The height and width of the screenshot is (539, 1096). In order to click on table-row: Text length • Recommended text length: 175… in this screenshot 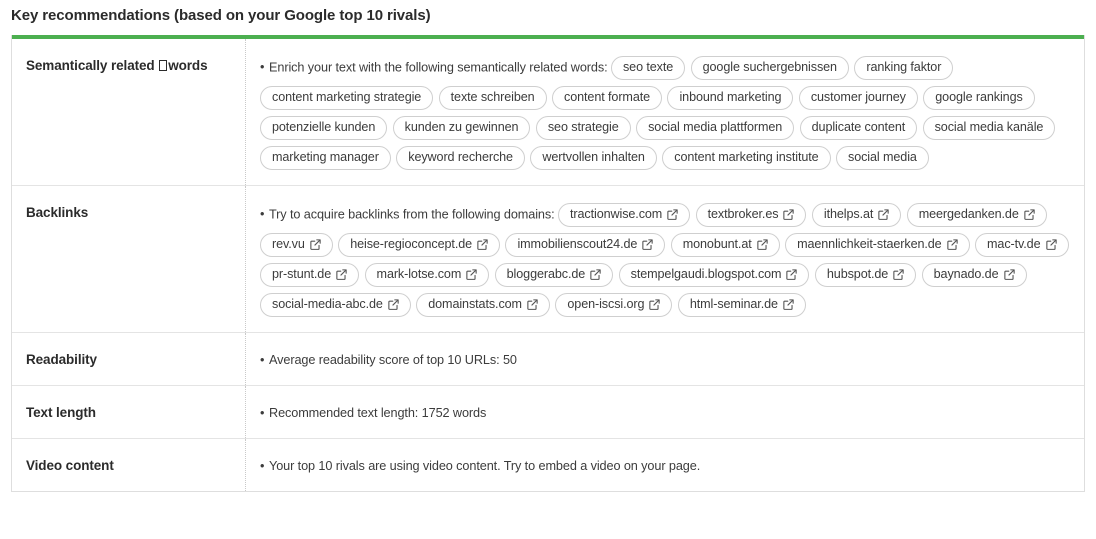, I will do `click(548, 411)`.